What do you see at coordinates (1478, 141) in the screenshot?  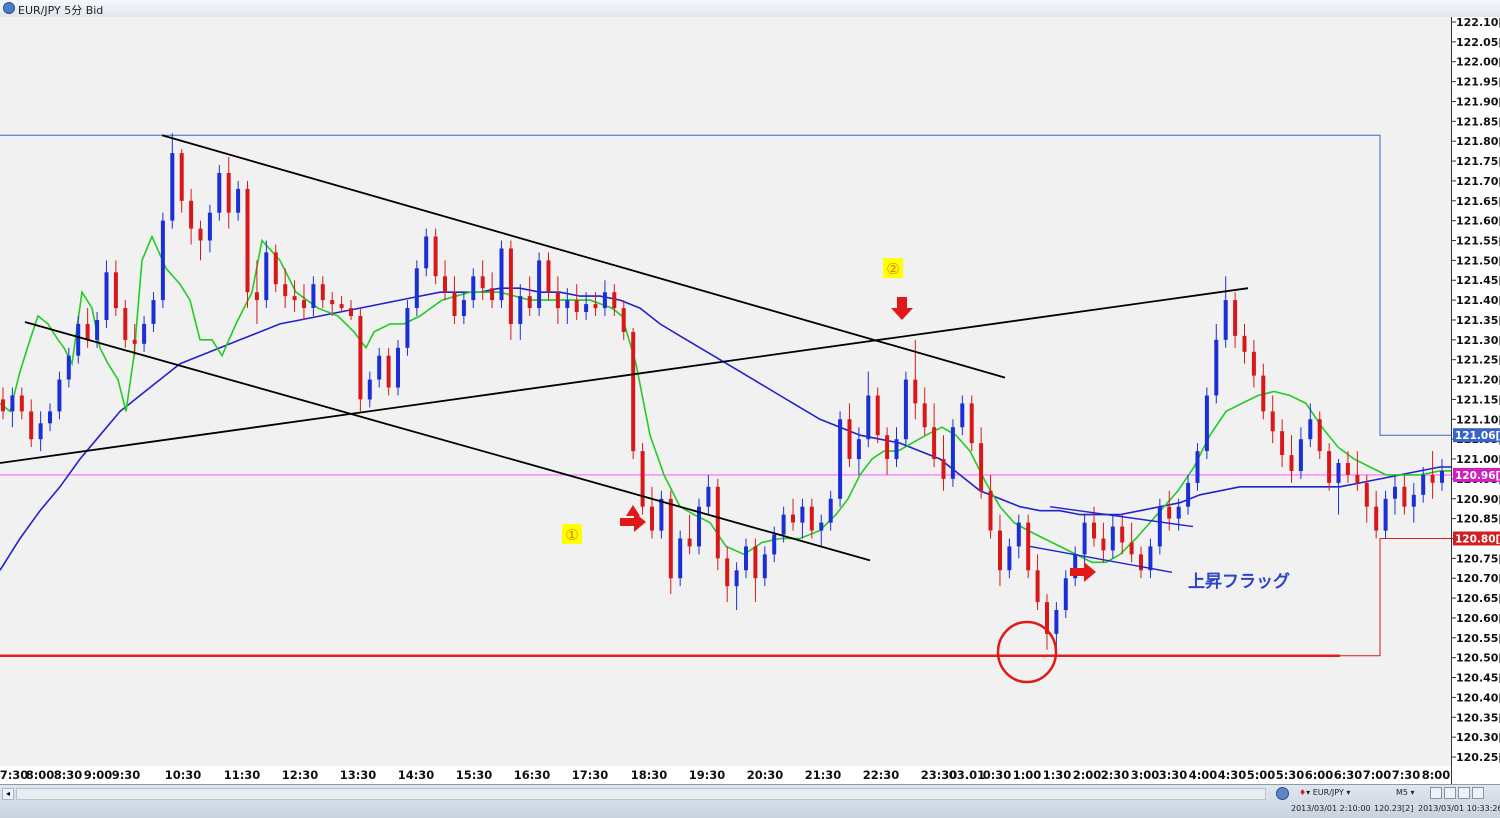 I see `y-tick-label: 121.80[` at bounding box center [1478, 141].